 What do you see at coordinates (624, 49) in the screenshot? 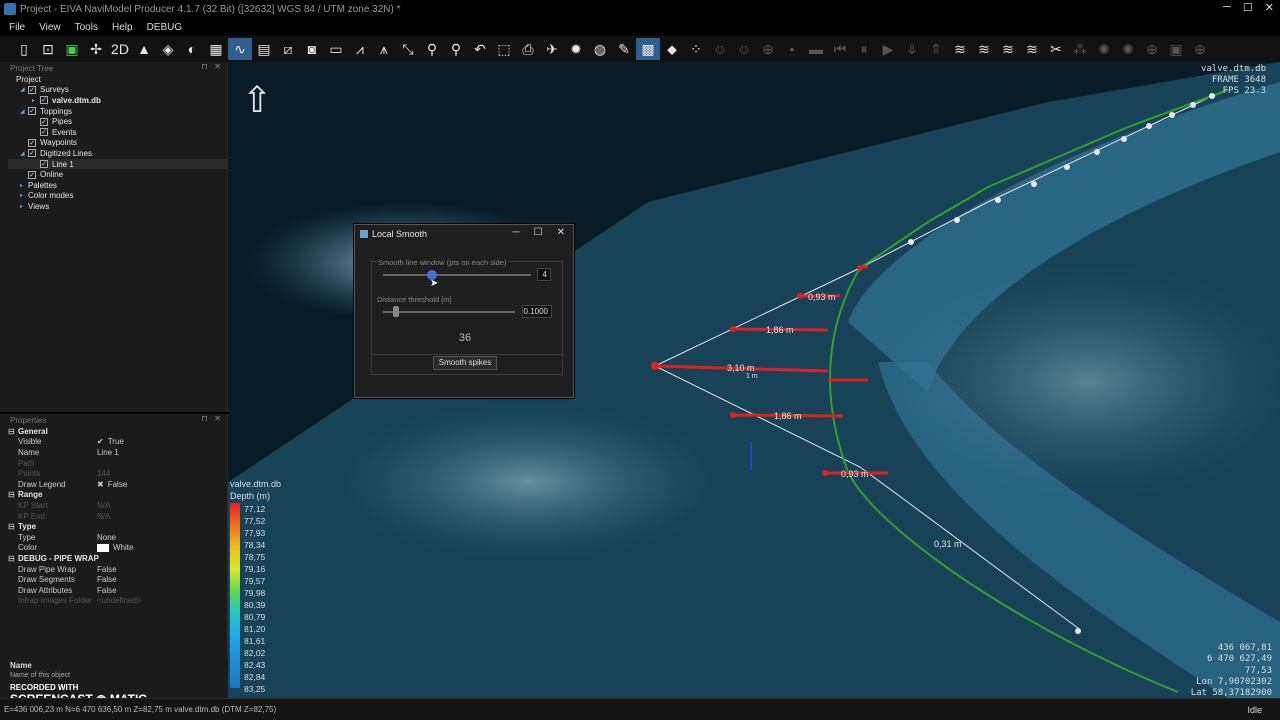
I see `brush-icon: ✎` at bounding box center [624, 49].